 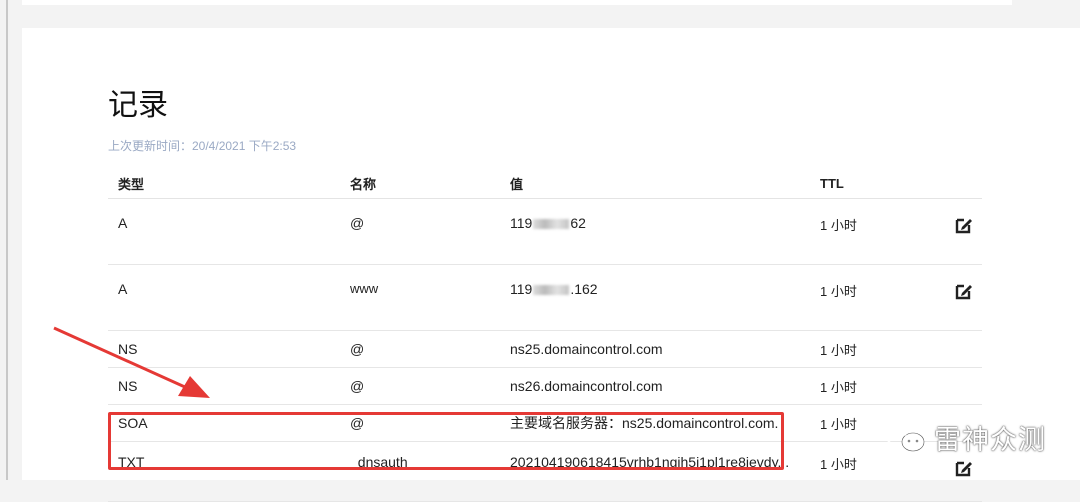 I want to click on annotation-arrow, so click(x=131, y=362).